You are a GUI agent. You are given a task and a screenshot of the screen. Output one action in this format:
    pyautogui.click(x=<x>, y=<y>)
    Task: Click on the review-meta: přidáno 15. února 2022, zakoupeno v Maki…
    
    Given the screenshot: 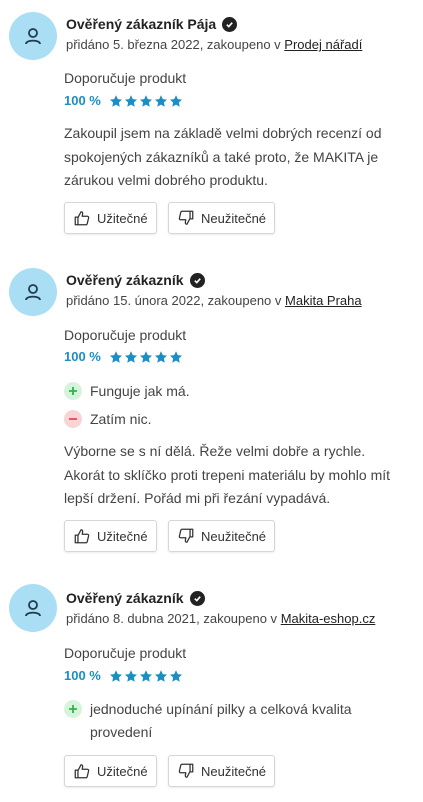 What is the action you would take?
    pyautogui.click(x=214, y=300)
    